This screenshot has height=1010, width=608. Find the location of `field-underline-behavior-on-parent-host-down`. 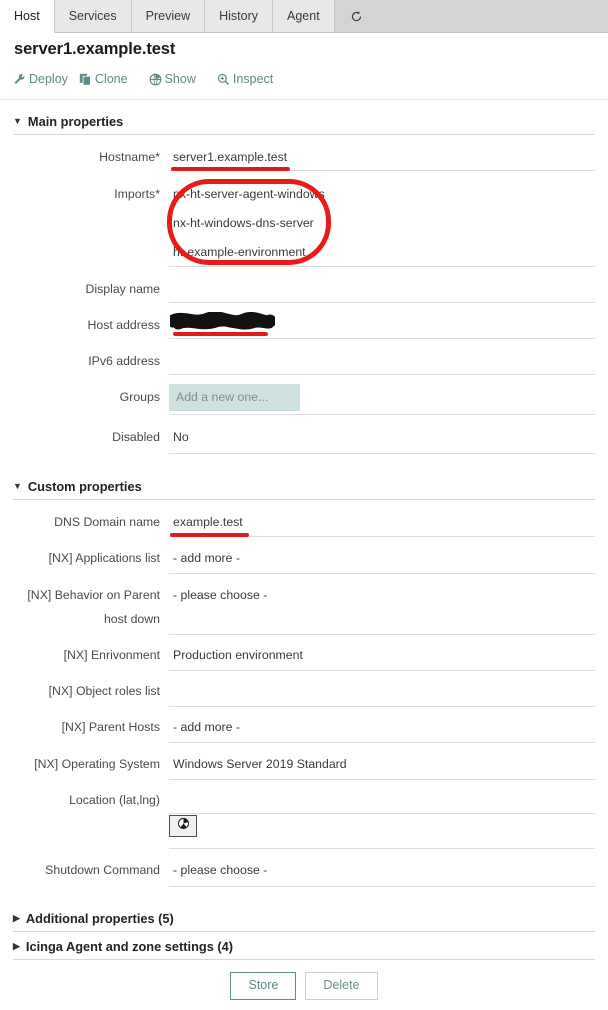

field-underline-behavior-on-parent-host-down is located at coordinates (382, 634).